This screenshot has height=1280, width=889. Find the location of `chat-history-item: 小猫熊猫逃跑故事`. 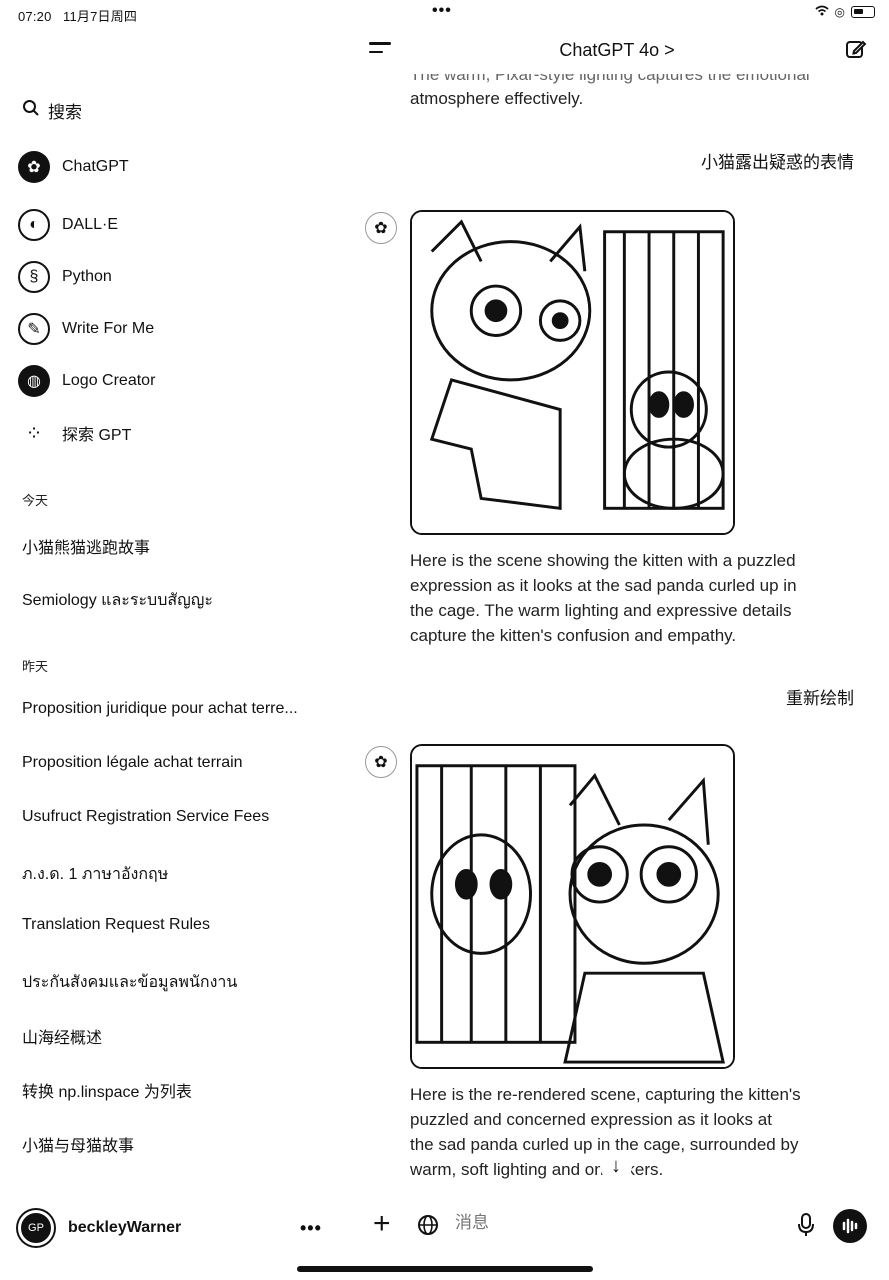

chat-history-item: 小猫熊猫逃跑故事 is located at coordinates (174, 546).